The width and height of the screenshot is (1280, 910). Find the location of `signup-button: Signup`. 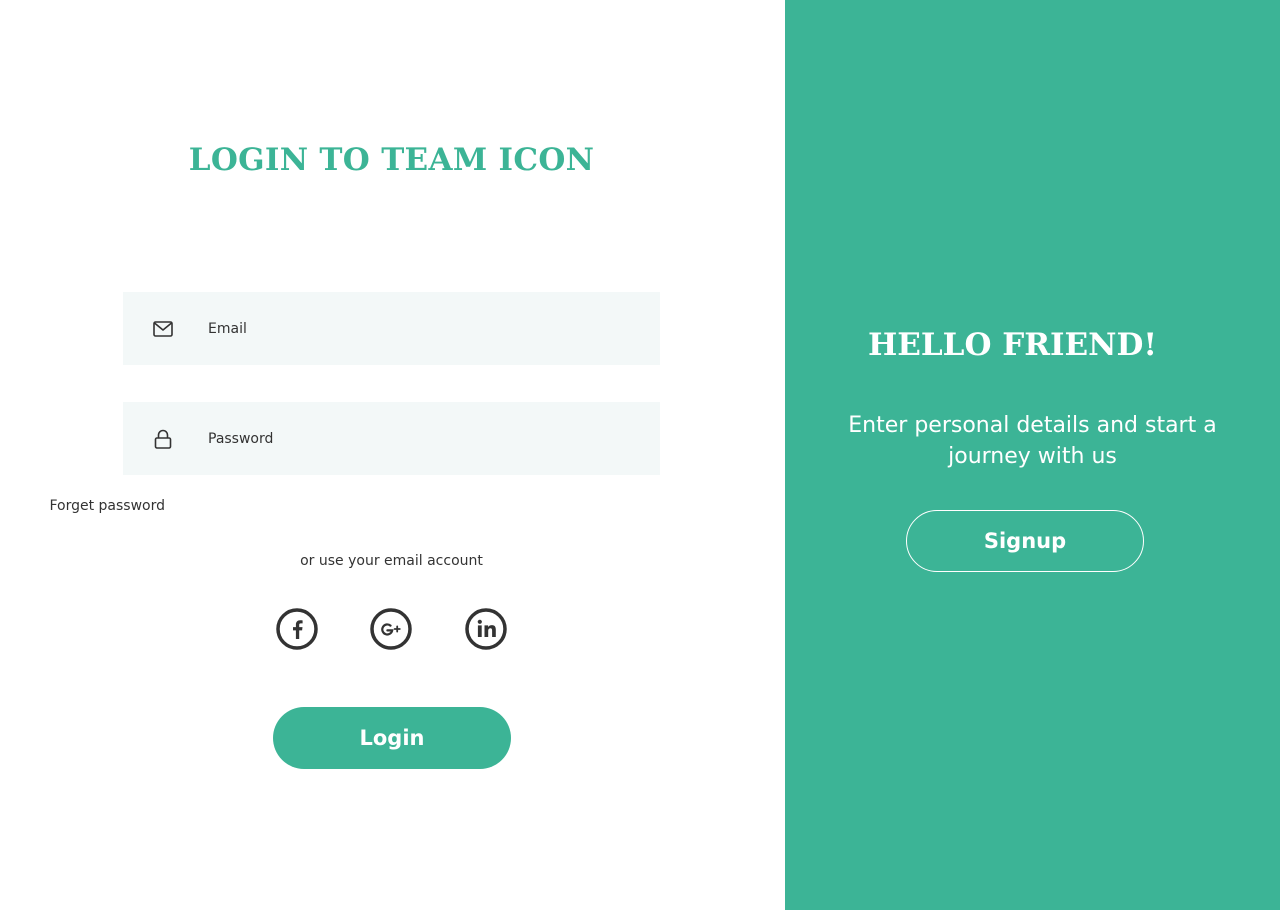

signup-button: Signup is located at coordinates (1025, 541).